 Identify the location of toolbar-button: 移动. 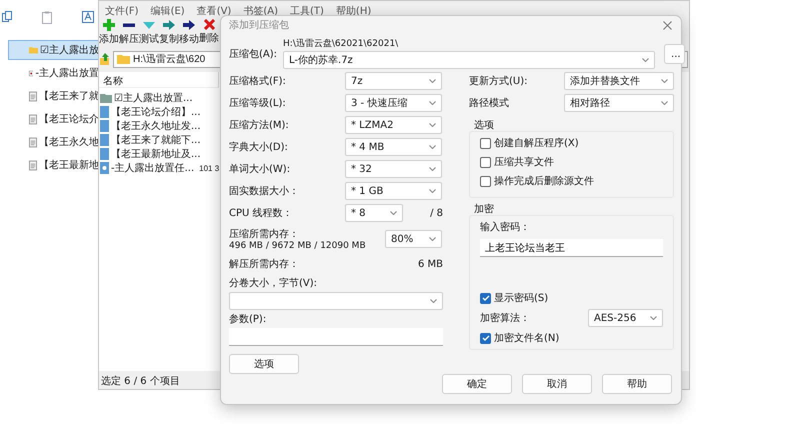
(189, 34).